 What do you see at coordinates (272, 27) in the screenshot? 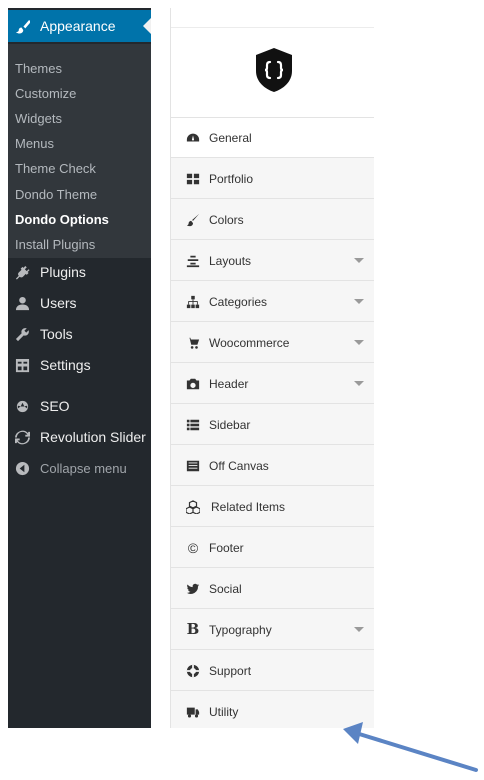
I see `header-divider` at bounding box center [272, 27].